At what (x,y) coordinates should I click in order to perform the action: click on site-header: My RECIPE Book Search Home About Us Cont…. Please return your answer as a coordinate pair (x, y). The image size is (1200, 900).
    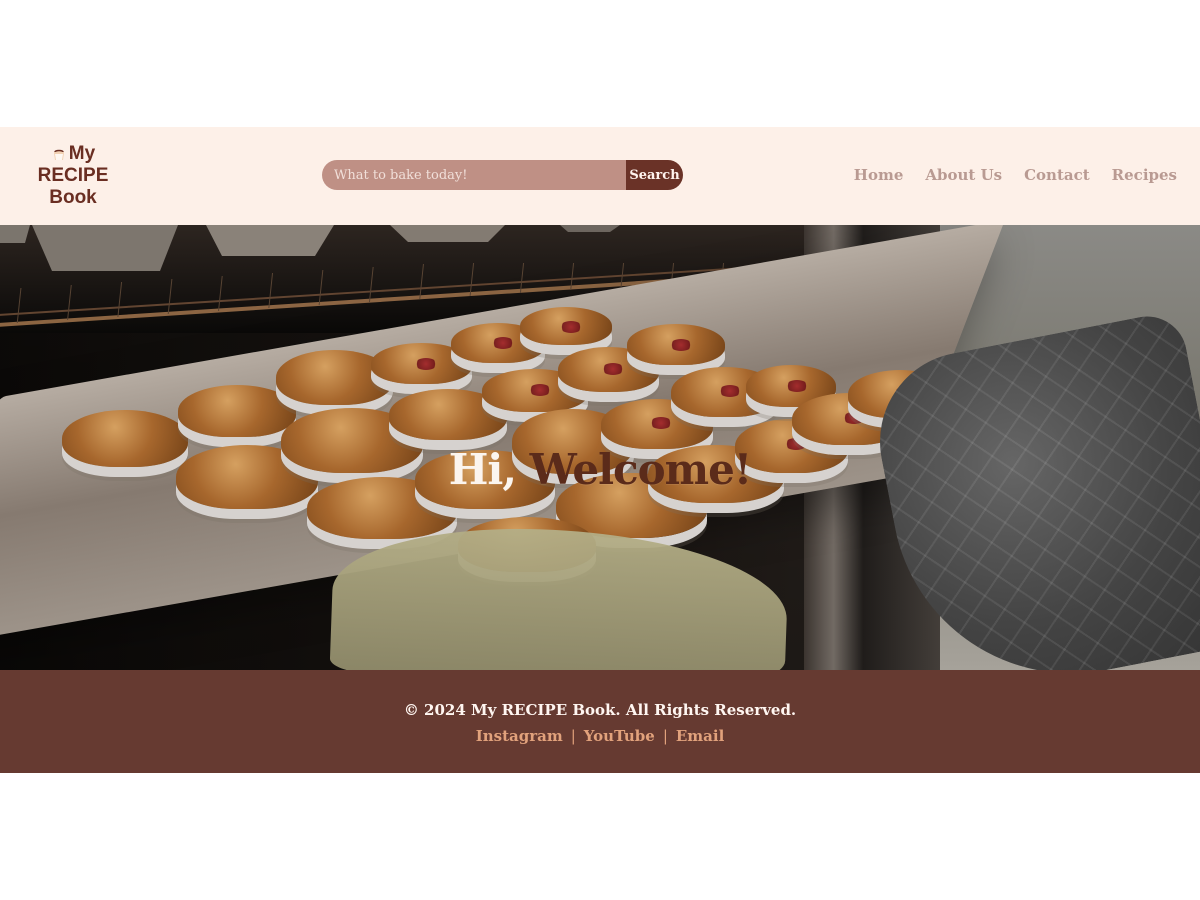
    Looking at the image, I should click on (600, 176).